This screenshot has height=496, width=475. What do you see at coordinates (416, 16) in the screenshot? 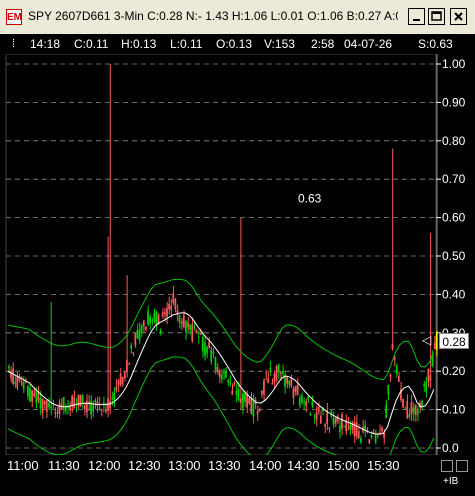
I see `minimize-button` at bounding box center [416, 16].